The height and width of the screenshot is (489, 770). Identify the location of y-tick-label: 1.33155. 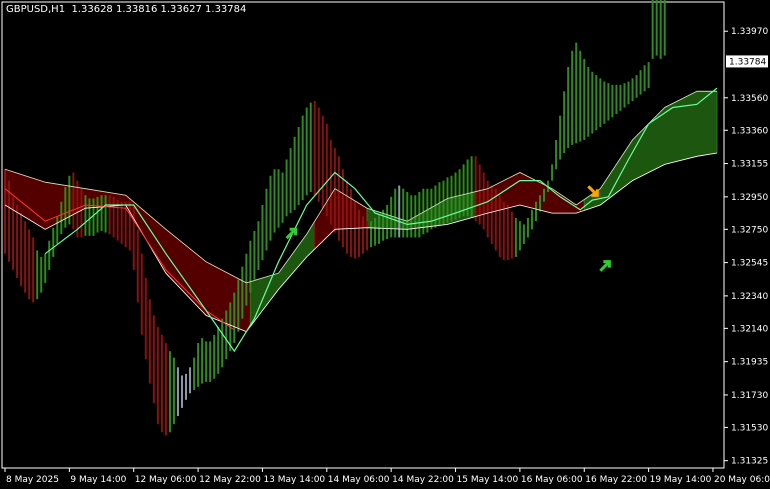
(749, 165).